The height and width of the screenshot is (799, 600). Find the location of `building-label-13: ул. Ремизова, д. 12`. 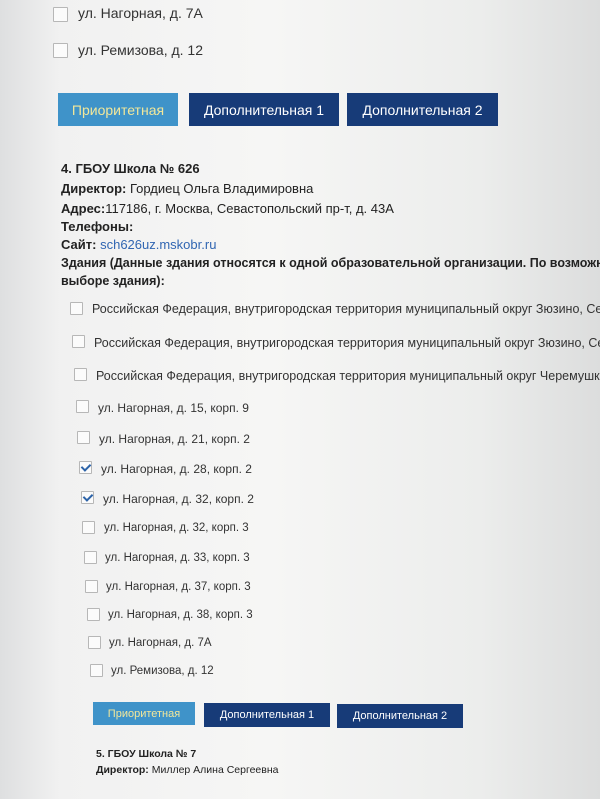

building-label-13: ул. Ремизова, д. 12 is located at coordinates (162, 671).